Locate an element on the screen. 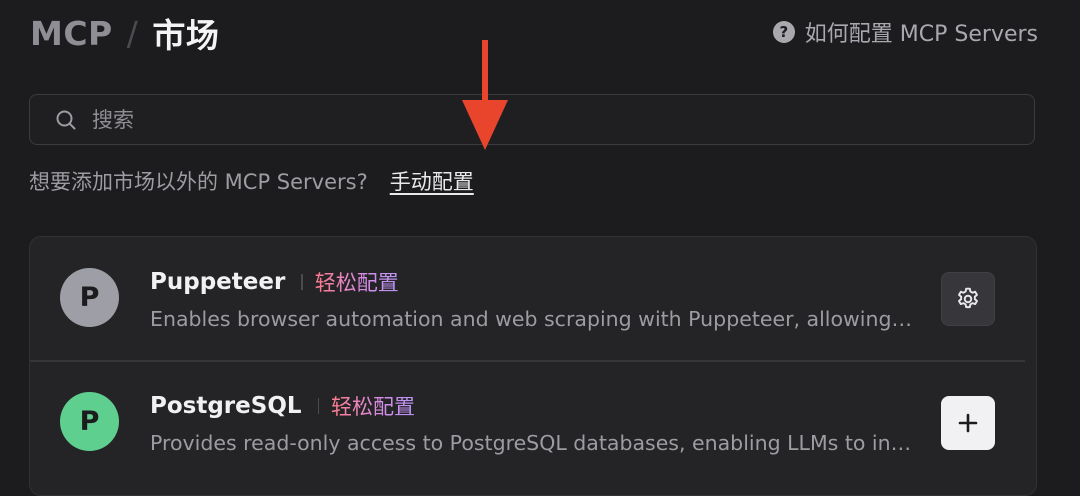 The width and height of the screenshot is (1080, 496). gear-icon is located at coordinates (968, 298).